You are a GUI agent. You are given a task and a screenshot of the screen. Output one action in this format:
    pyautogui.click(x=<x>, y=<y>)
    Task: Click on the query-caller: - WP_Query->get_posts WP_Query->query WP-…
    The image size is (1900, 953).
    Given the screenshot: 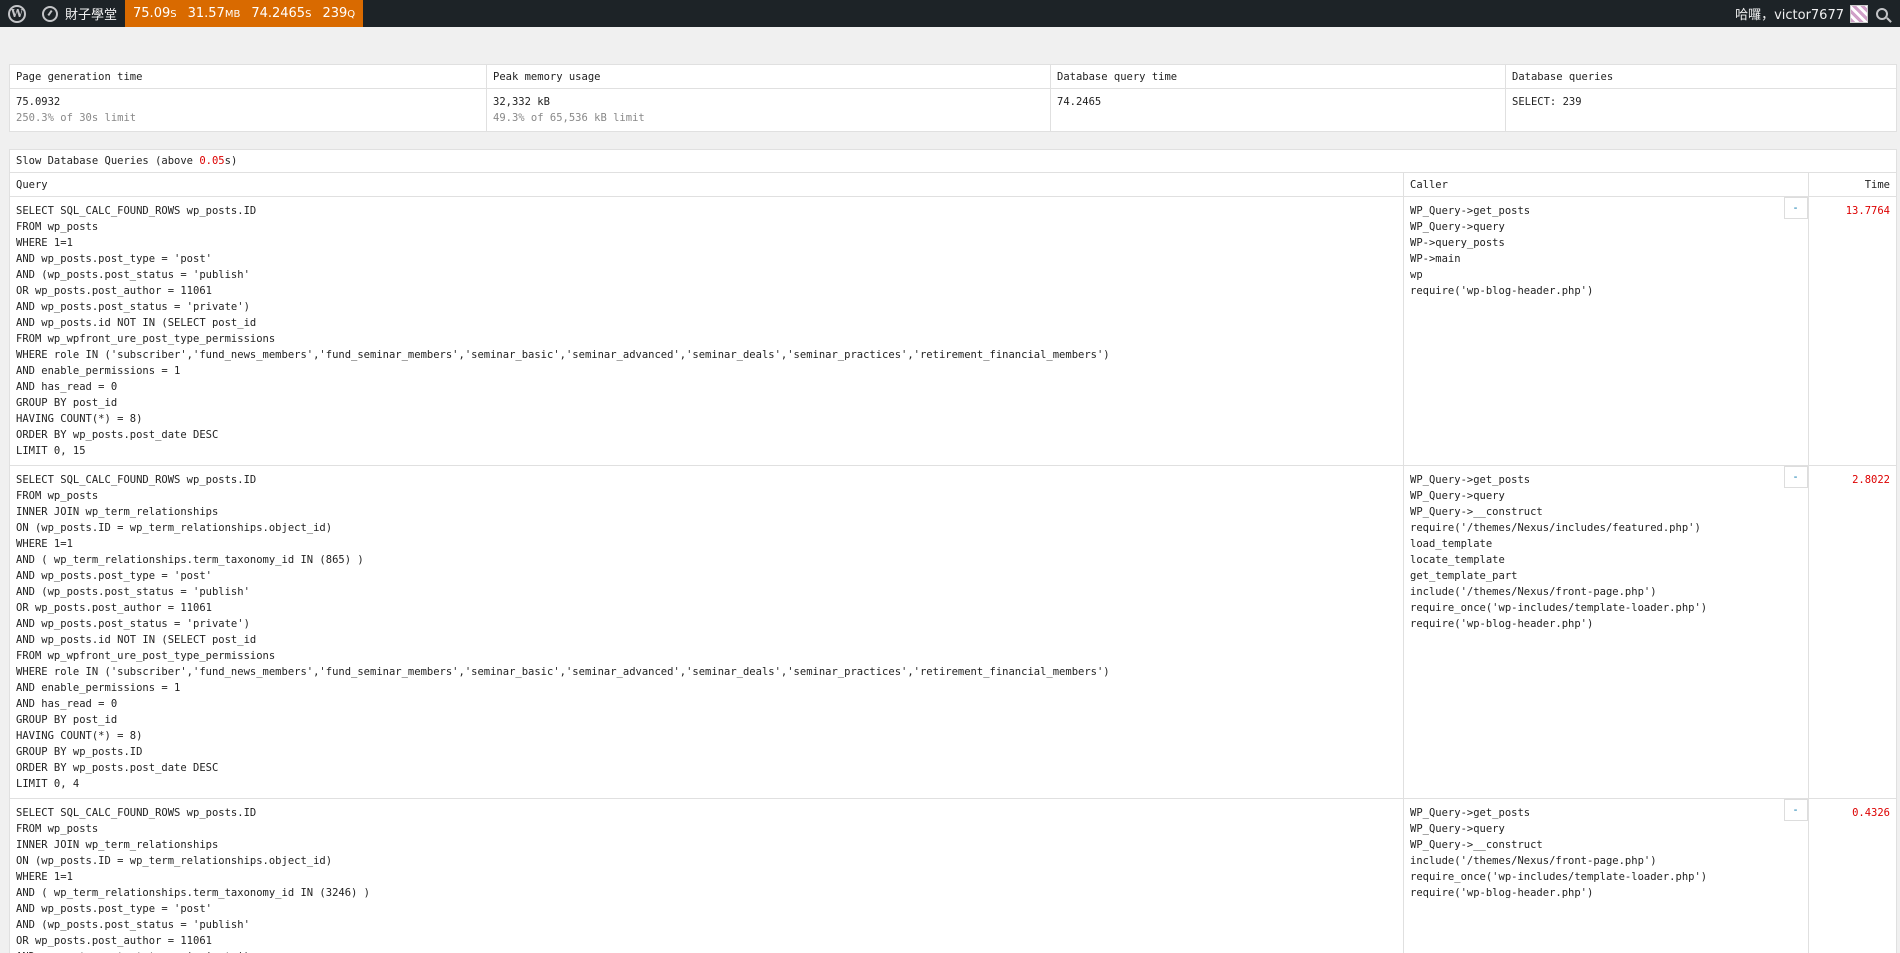 What is the action you would take?
    pyautogui.click(x=1605, y=331)
    